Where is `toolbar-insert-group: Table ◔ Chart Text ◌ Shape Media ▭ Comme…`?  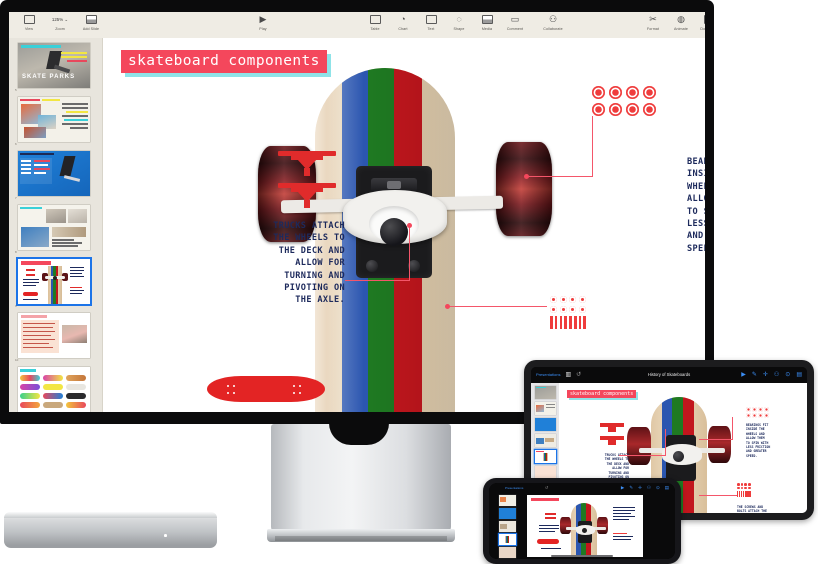 toolbar-insert-group: Table ◔ Chart Text ◌ Shape Media ▭ Comme… is located at coordinates (445, 22).